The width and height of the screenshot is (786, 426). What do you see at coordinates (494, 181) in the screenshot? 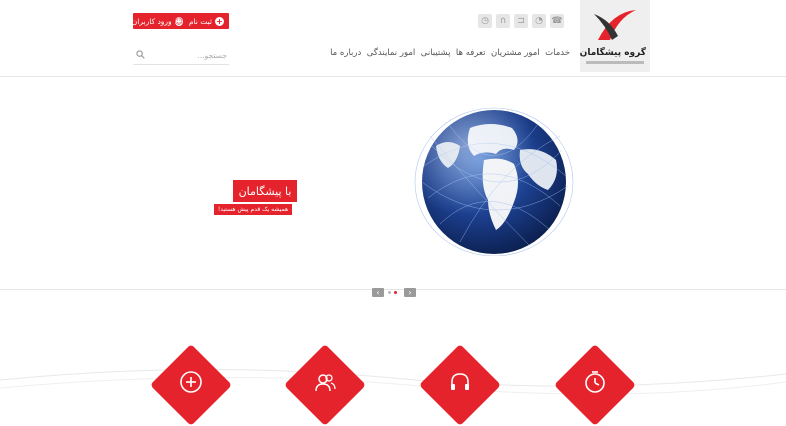
I see `globe-image` at bounding box center [494, 181].